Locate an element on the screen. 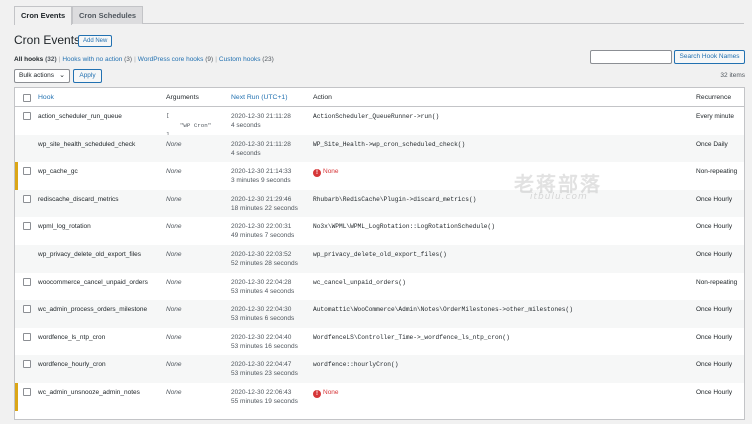  hook-name: wpml_log_rotation is located at coordinates (64, 226).